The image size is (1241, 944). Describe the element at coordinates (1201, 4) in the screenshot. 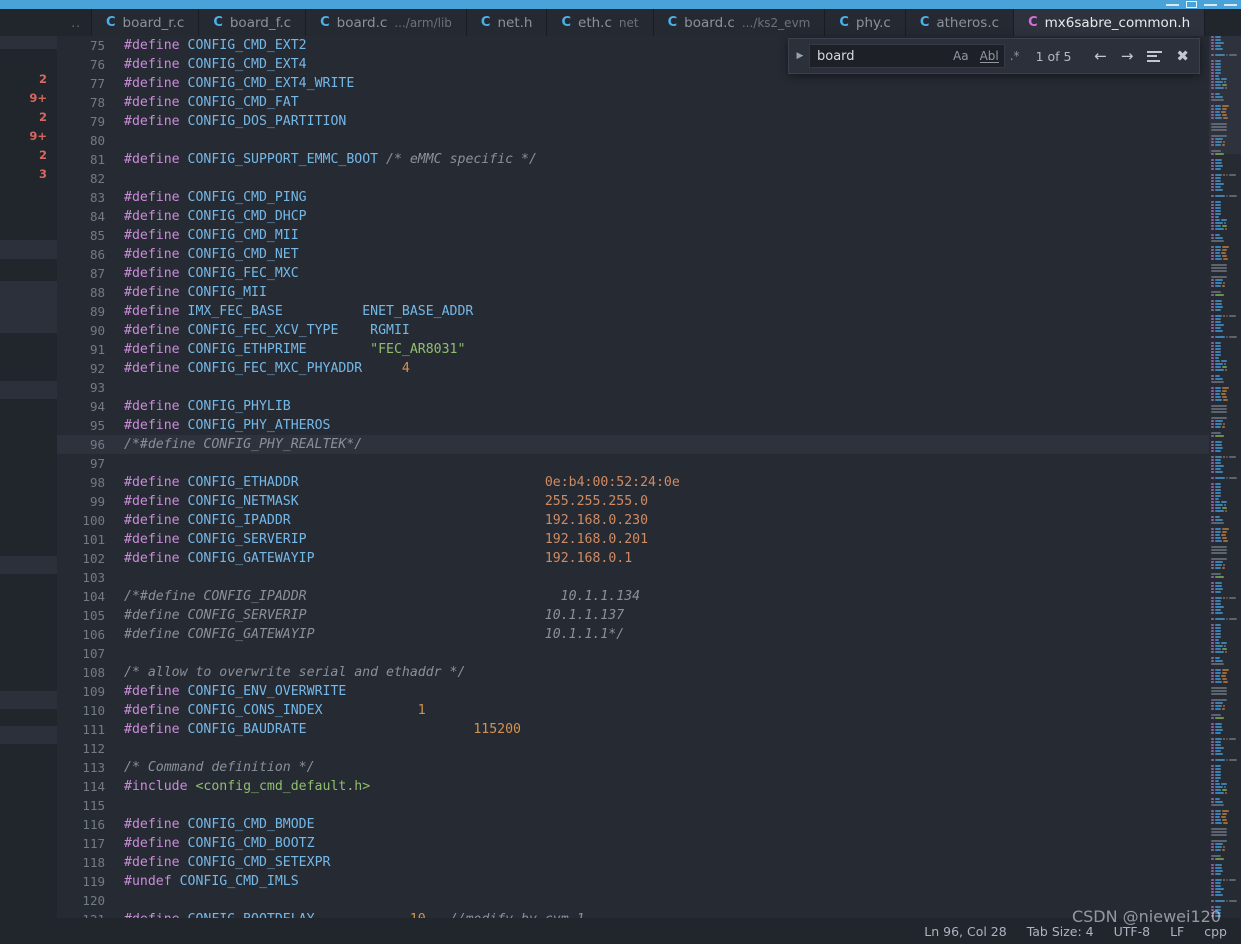

I see `window-controls` at that location.